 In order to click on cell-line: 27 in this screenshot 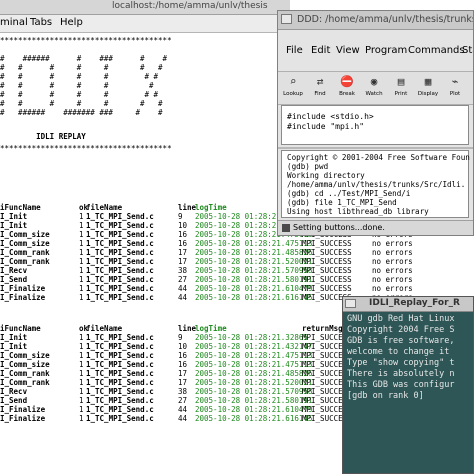, I will do `click(183, 279)`.